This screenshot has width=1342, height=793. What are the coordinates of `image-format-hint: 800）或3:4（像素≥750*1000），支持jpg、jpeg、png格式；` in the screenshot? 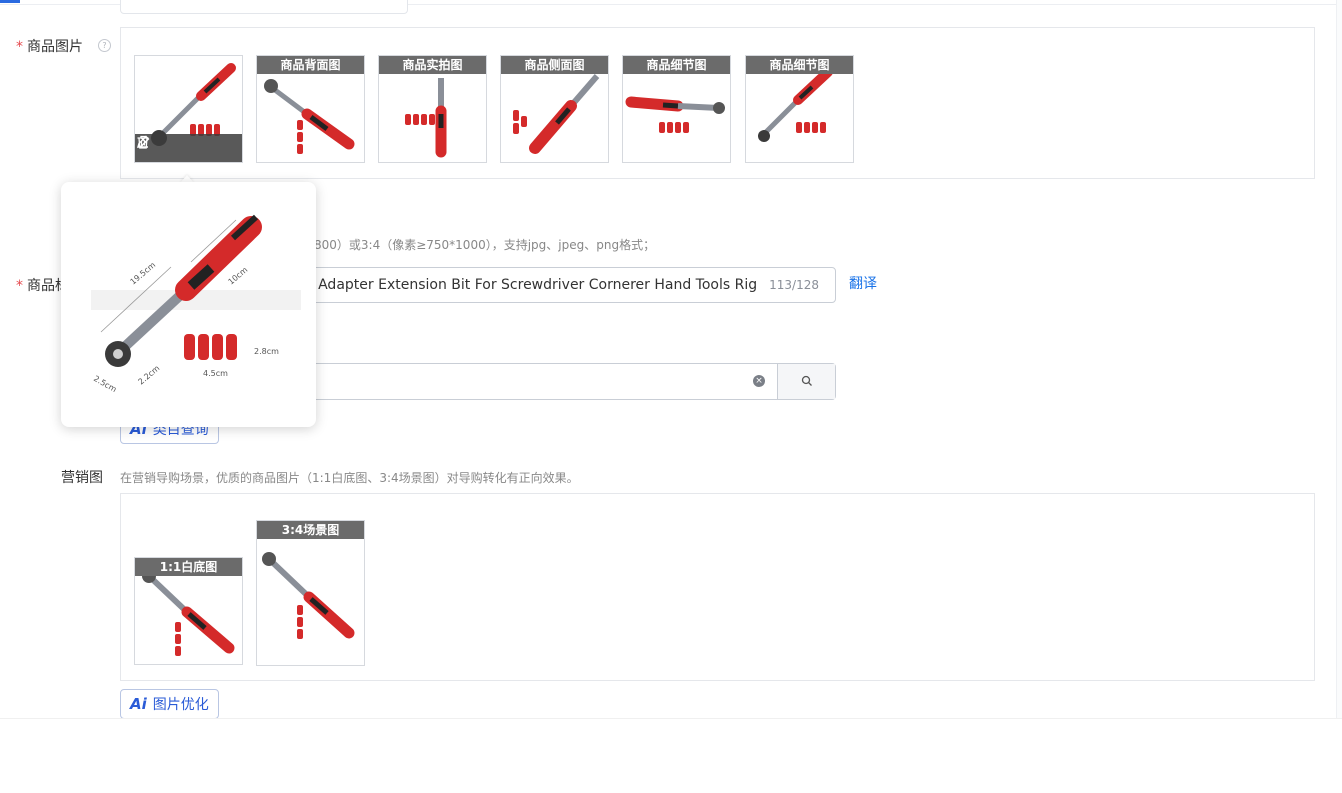 It's located at (485, 245).